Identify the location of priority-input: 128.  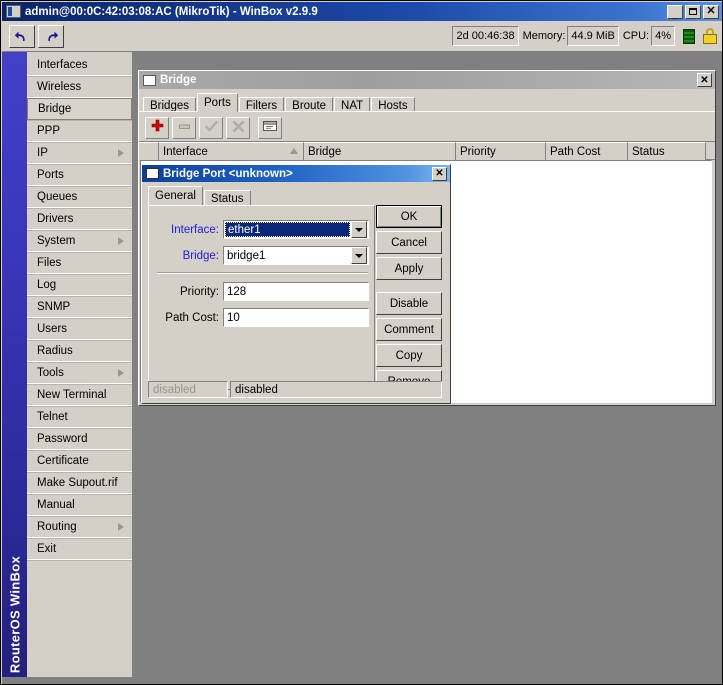
(296, 291).